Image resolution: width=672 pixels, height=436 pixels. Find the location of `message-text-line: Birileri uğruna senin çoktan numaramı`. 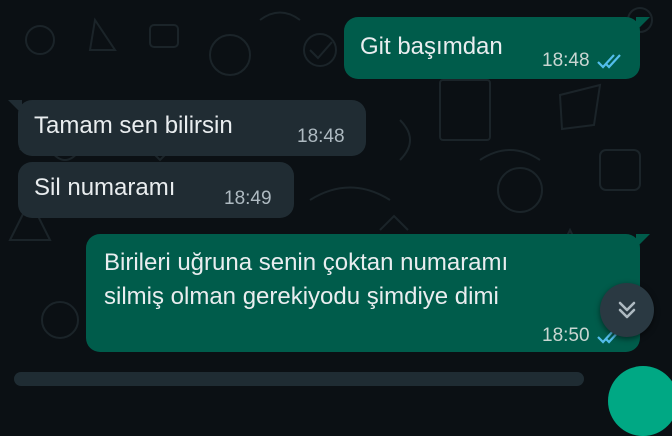

message-text-line: Birileri uğruna senin çoktan numaramı is located at coordinates (306, 262).